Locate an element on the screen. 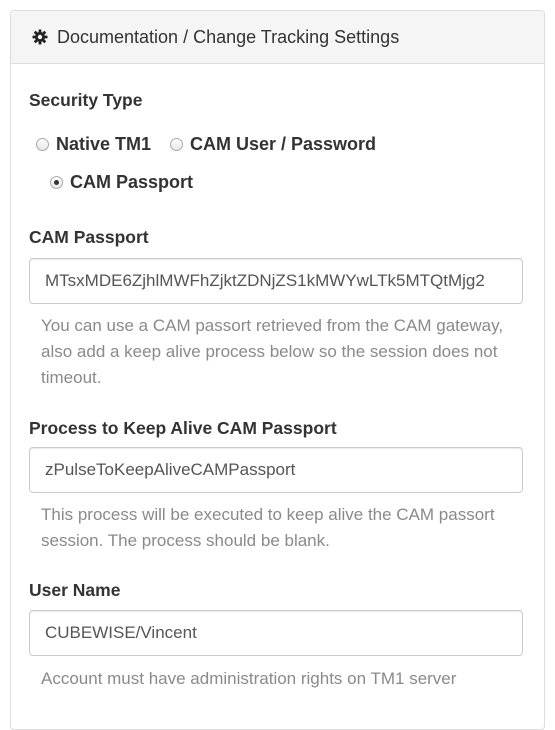 The height and width of the screenshot is (730, 555). gear-icon is located at coordinates (40, 37).